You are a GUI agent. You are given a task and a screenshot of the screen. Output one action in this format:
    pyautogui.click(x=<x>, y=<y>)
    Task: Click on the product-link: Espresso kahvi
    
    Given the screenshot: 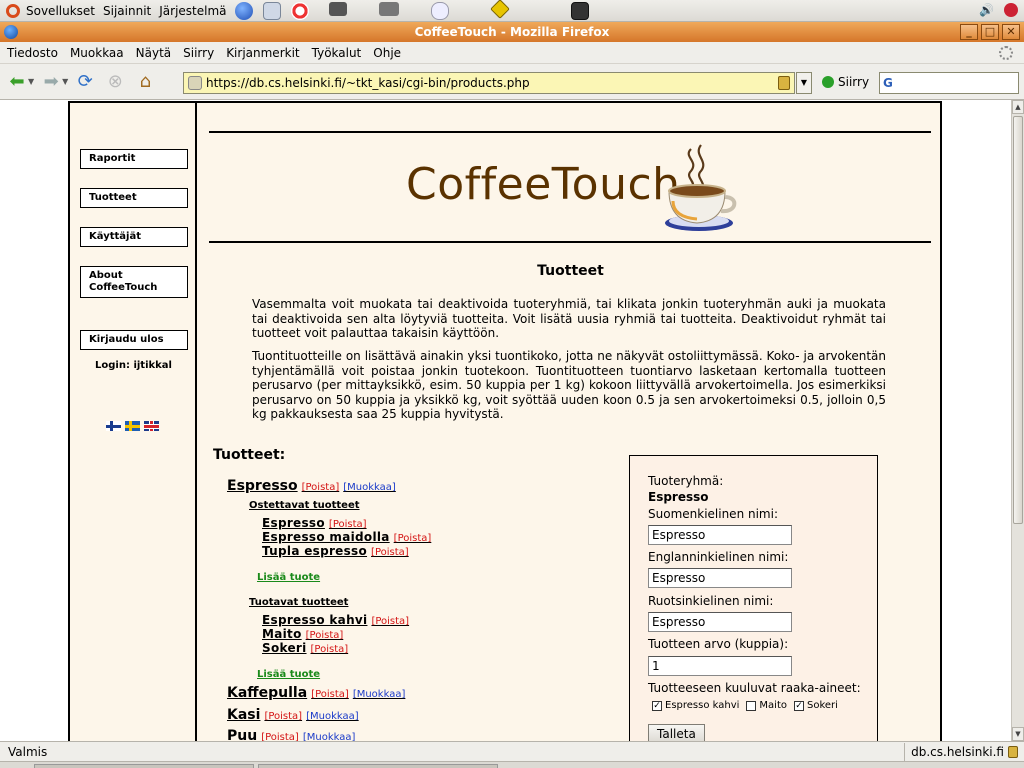 What is the action you would take?
    pyautogui.click(x=314, y=620)
    